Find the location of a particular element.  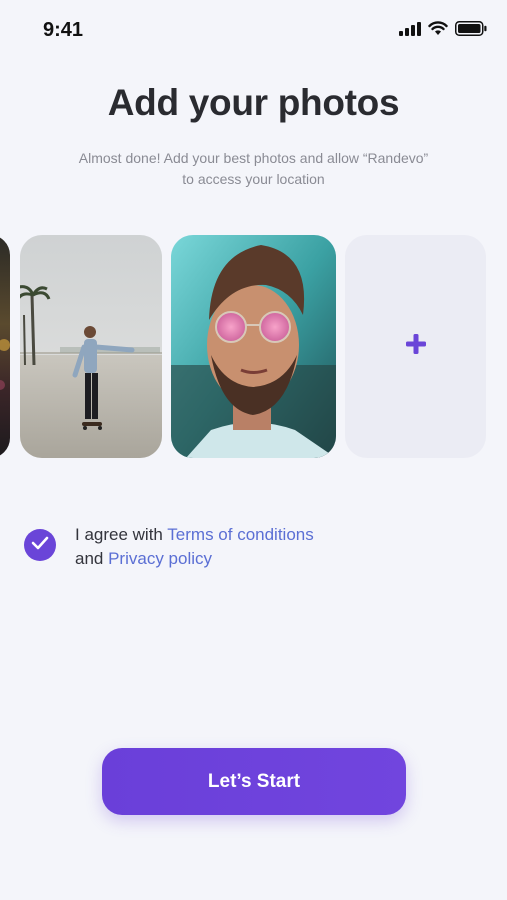

photo-skateboarder is located at coordinates (91, 346).